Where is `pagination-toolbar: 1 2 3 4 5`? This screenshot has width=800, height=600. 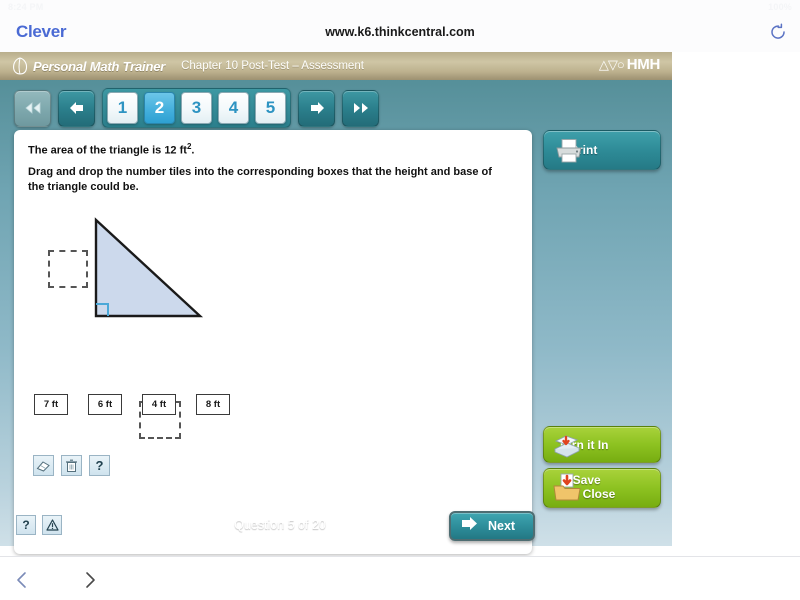
pagination-toolbar: 1 2 3 4 5 is located at coordinates (196, 108).